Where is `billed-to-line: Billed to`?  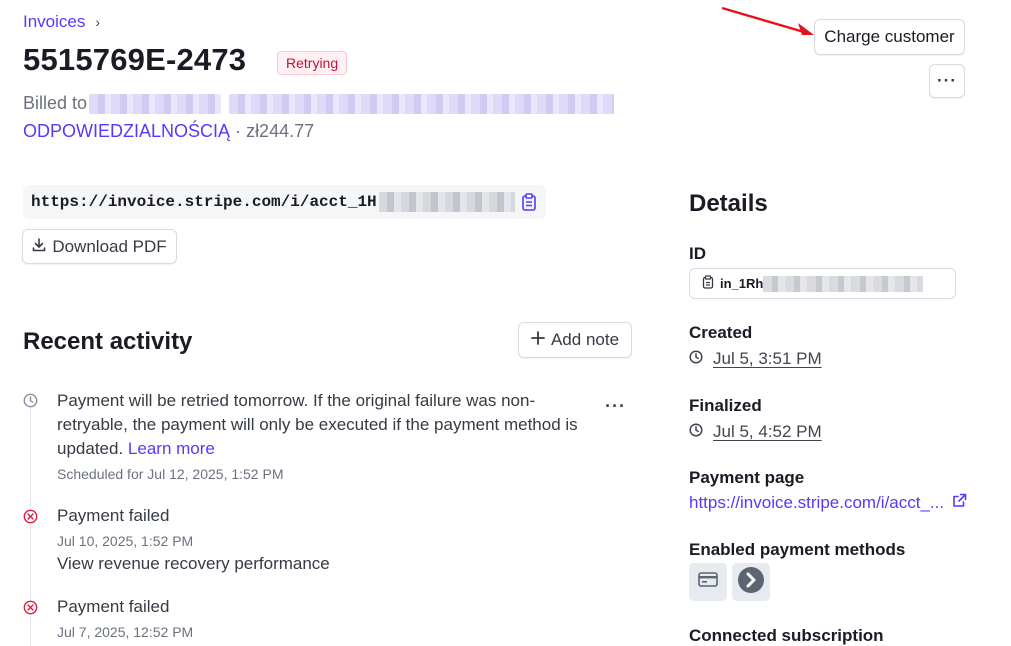
billed-to-line: Billed to is located at coordinates (319, 103).